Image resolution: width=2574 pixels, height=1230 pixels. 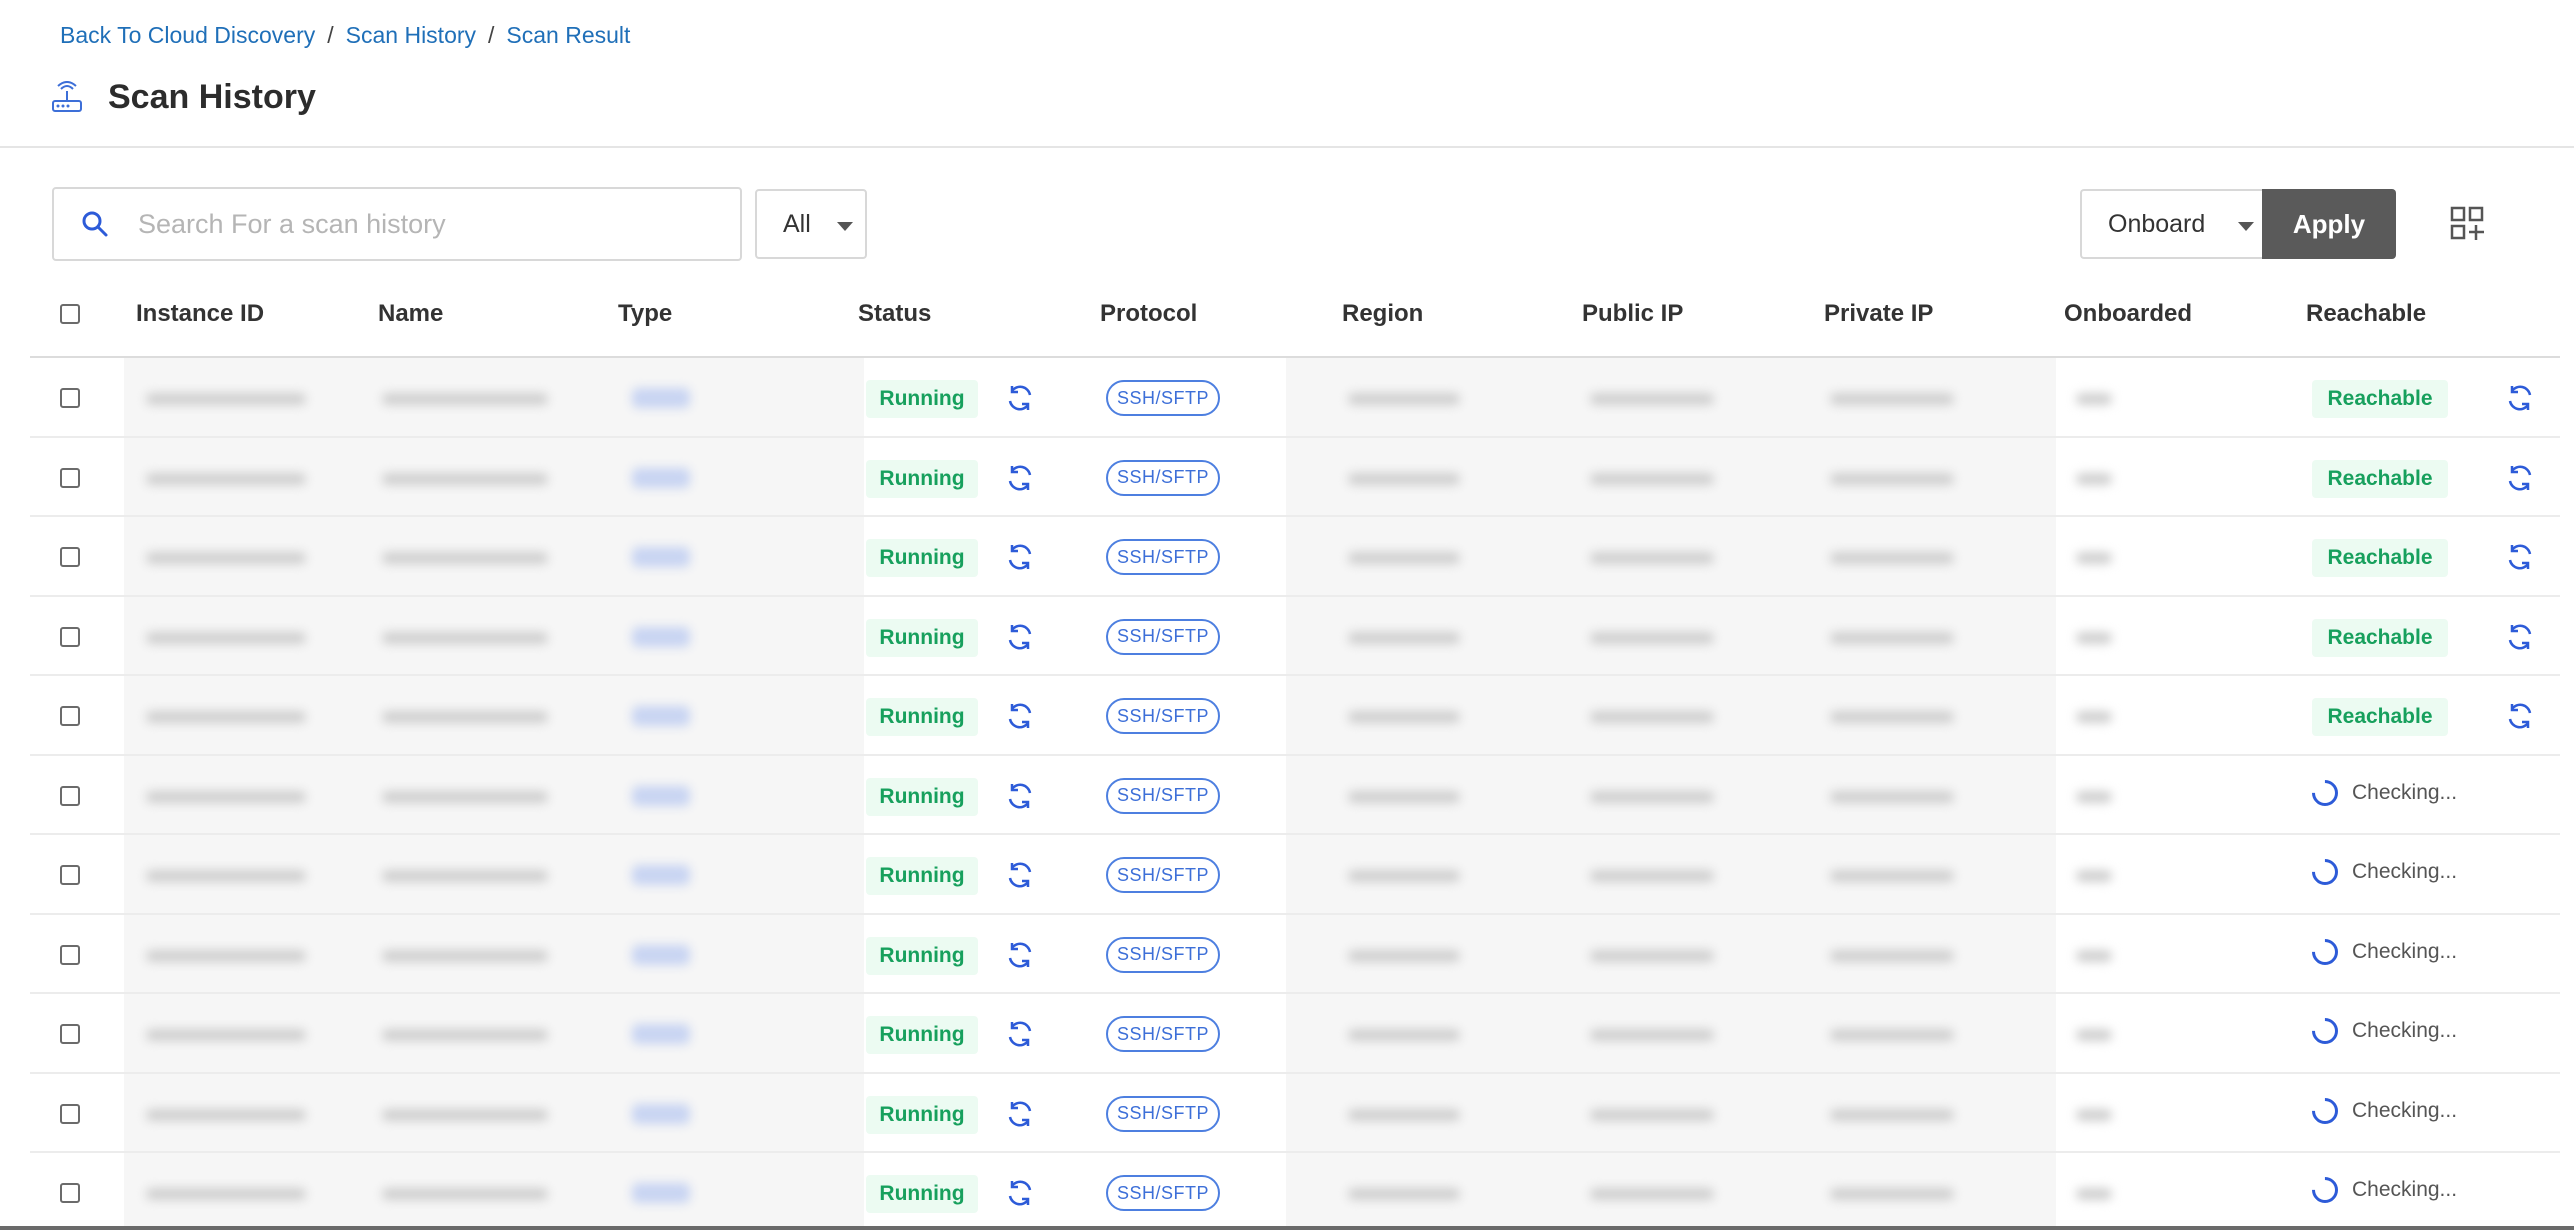 What do you see at coordinates (1632, 314) in the screenshot?
I see `column-header-public-ip: Public IP` at bounding box center [1632, 314].